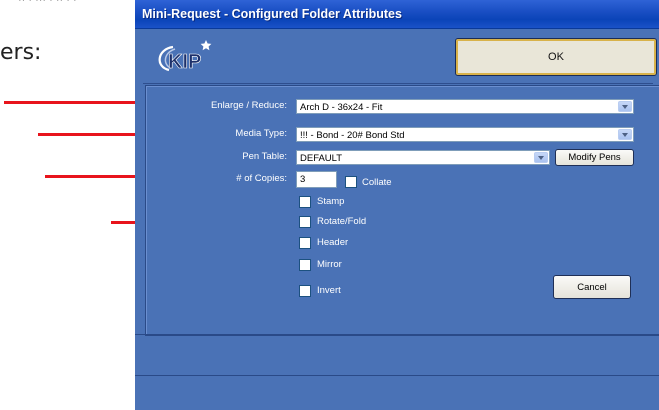  I want to click on stamp-label: Stamp, so click(331, 201).